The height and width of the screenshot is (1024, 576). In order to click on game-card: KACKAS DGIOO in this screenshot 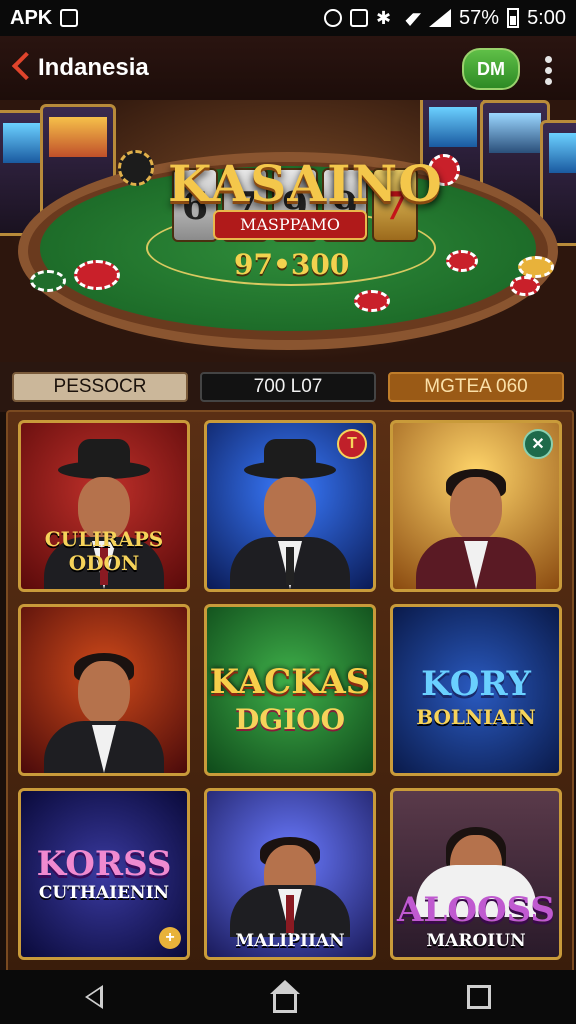, I will do `click(290, 690)`.